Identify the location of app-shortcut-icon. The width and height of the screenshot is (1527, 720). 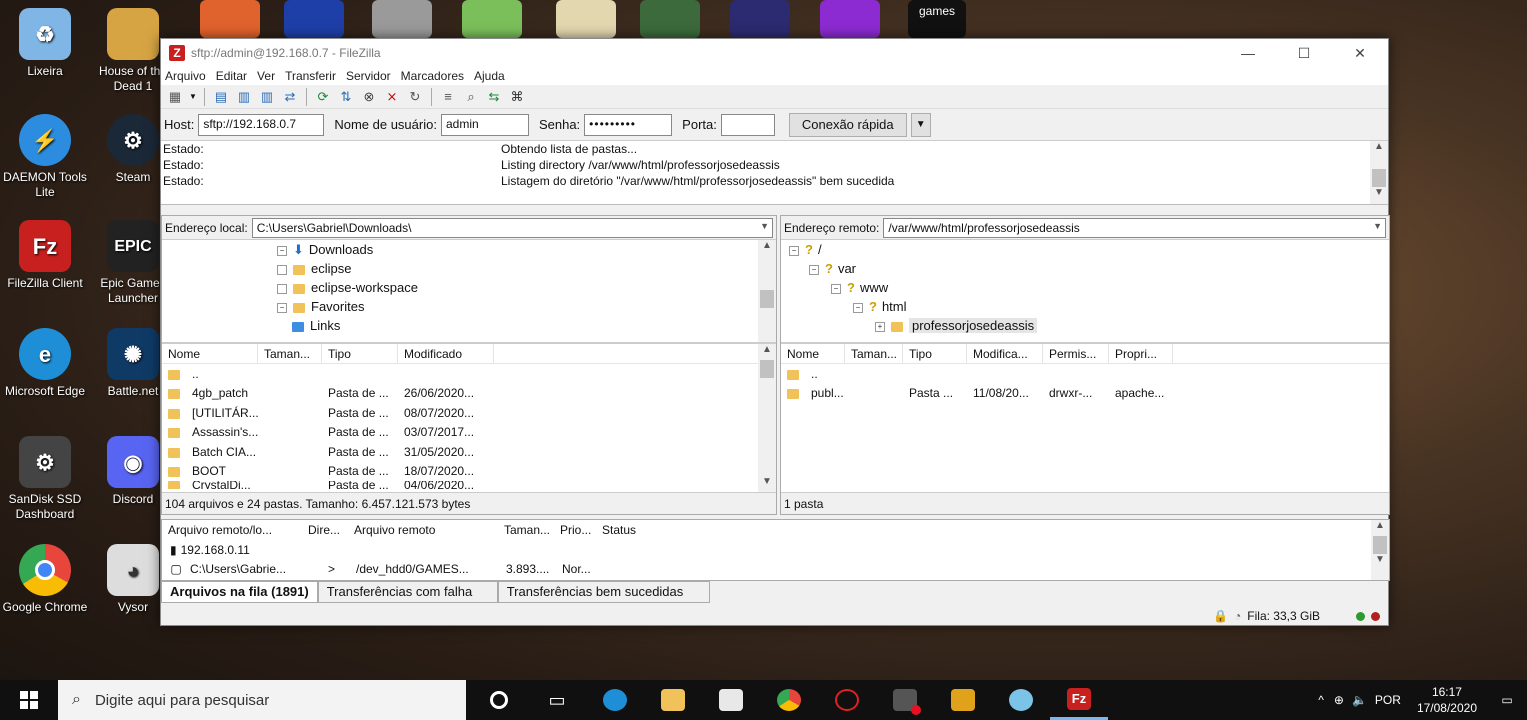
(230, 19).